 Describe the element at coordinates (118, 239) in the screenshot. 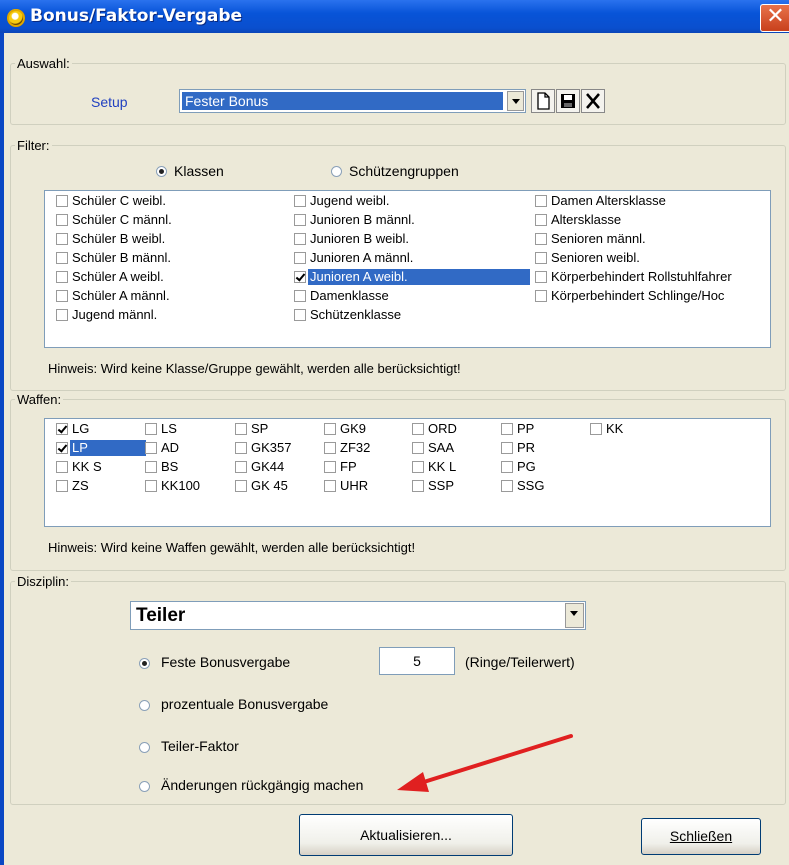

I see `class-item-label: Schüler B weibl.` at that location.